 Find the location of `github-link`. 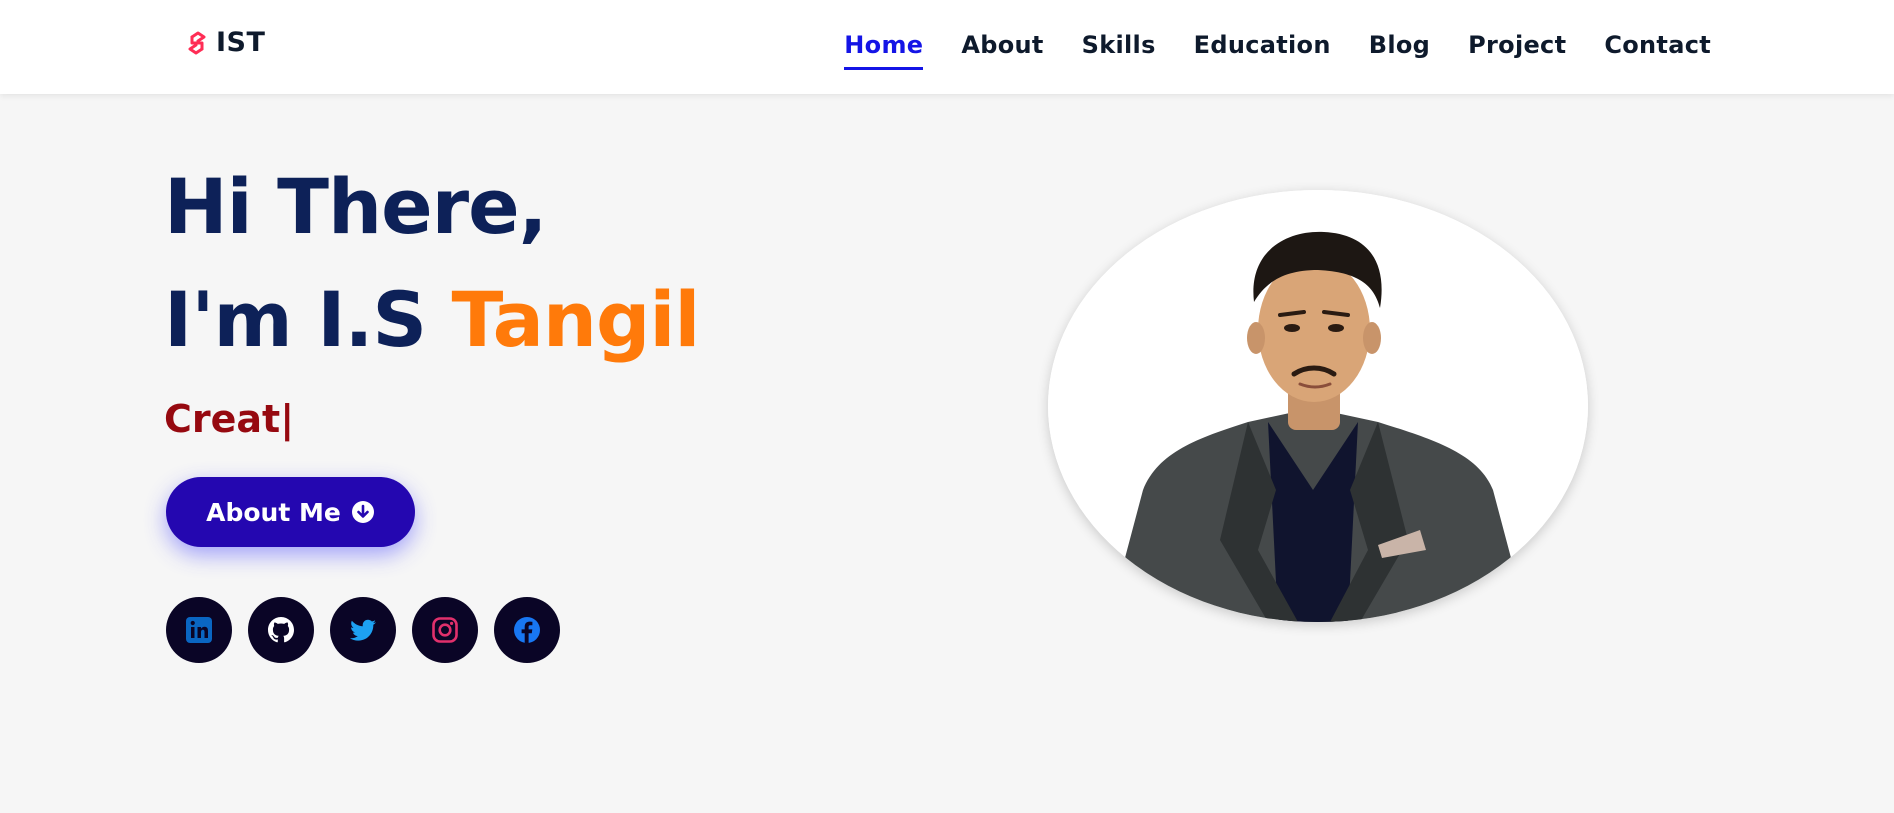

github-link is located at coordinates (281, 630).